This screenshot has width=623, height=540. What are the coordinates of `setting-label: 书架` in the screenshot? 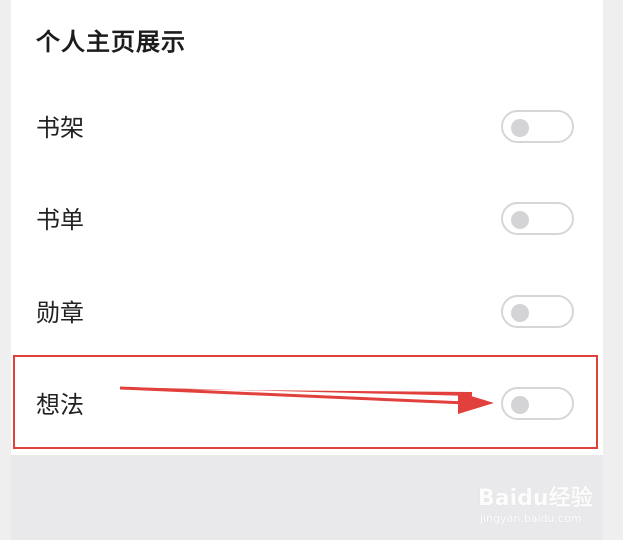 It's located at (60, 128).